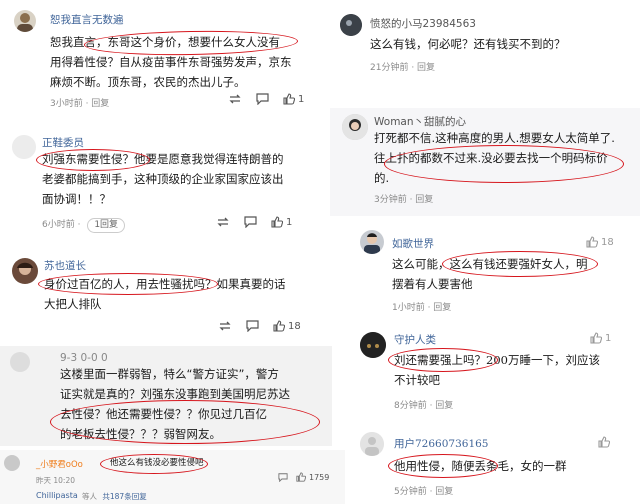 This screenshot has height=504, width=640. Describe the element at coordinates (84, 225) in the screenshot. I see `comment-time: 6小时前 · 1回复` at that location.